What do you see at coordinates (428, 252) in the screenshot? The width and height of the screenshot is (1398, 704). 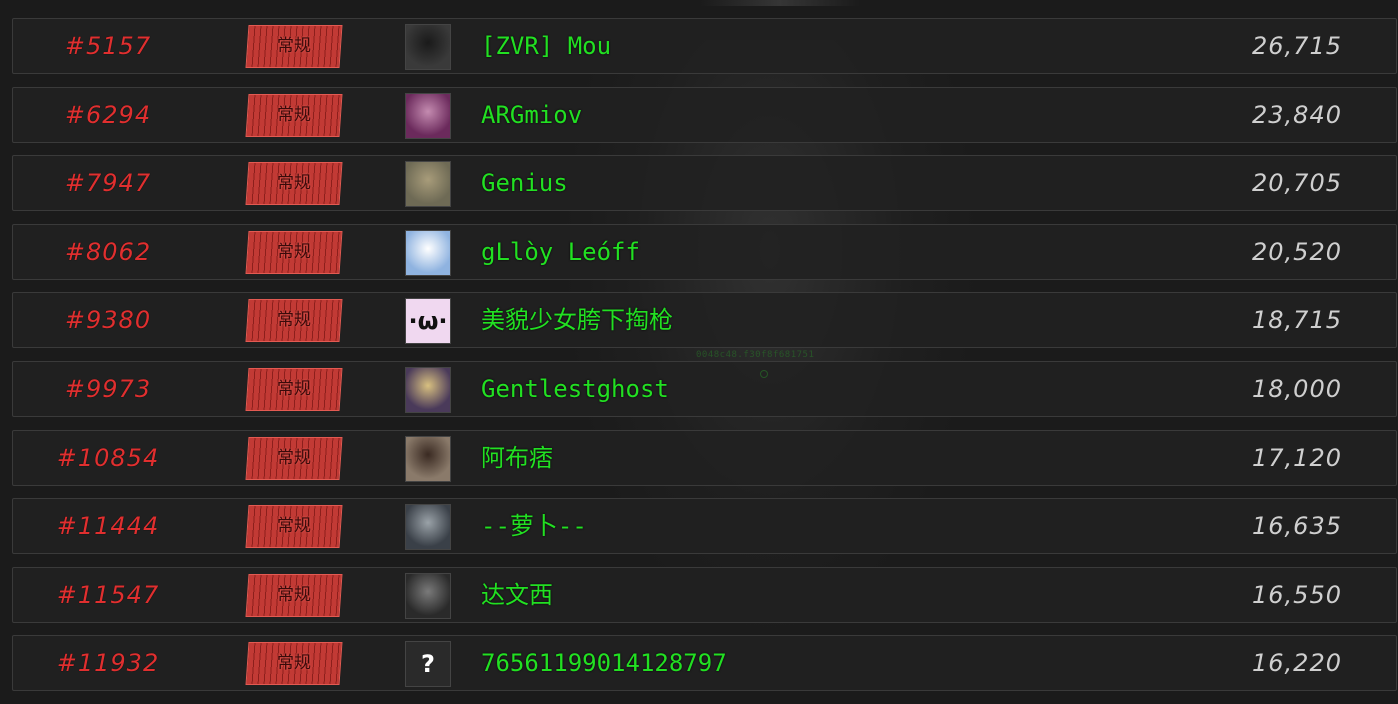 I see `anime-character-avatar` at bounding box center [428, 252].